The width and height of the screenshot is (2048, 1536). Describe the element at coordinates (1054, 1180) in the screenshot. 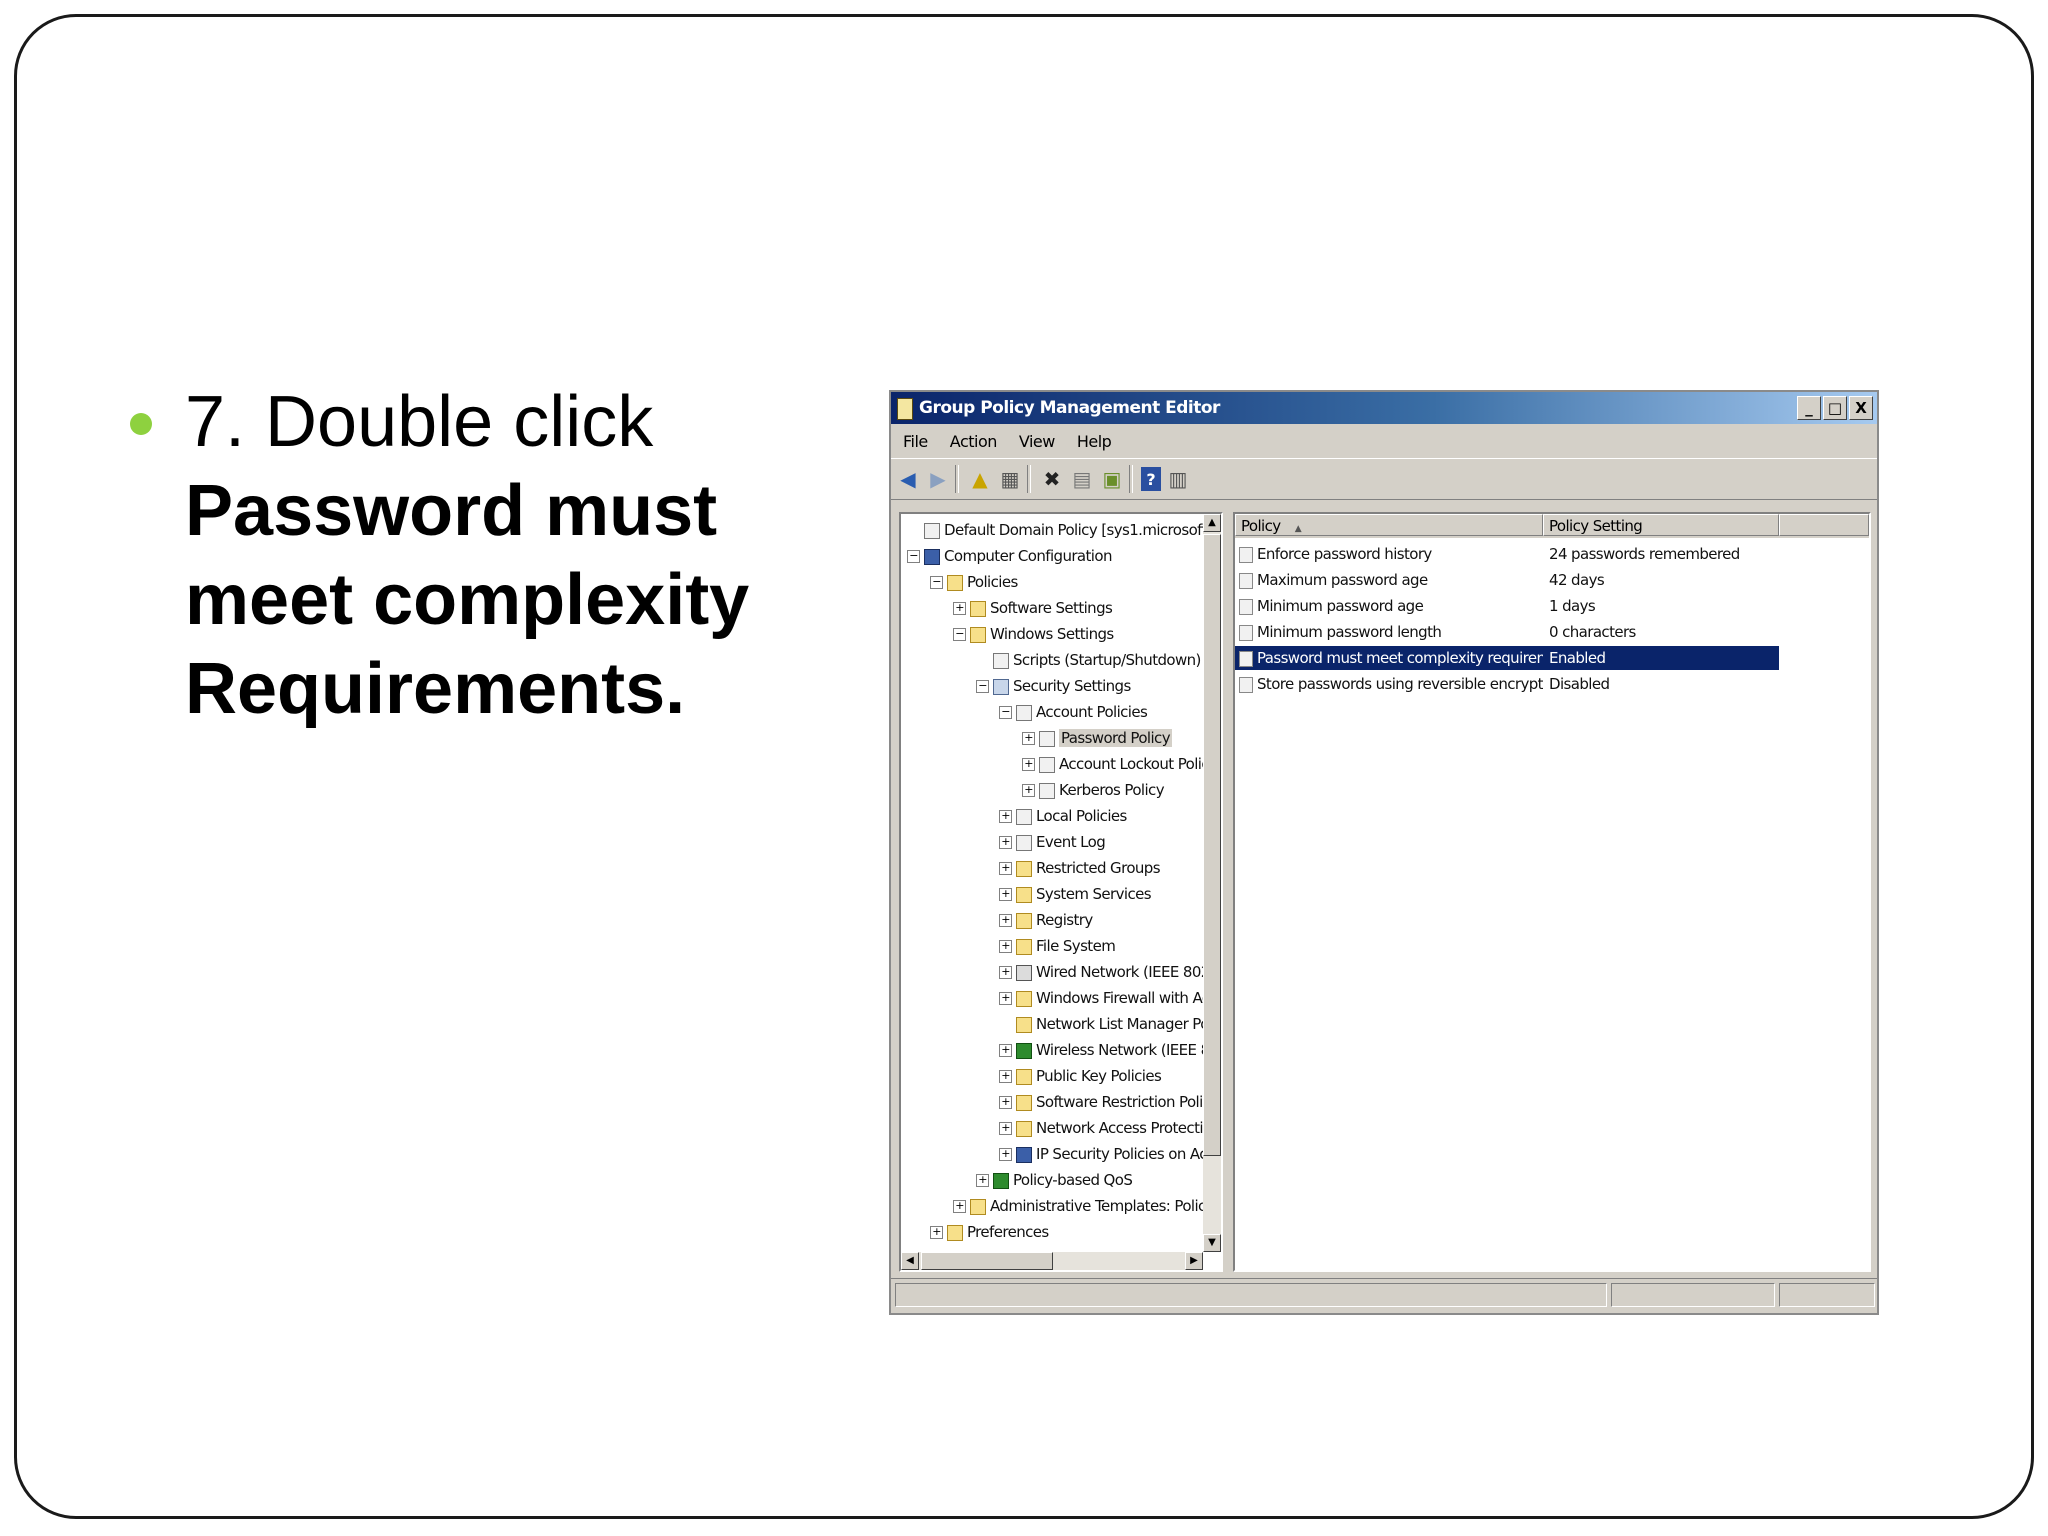

I see `tree-node: + Policy-based QoS` at that location.